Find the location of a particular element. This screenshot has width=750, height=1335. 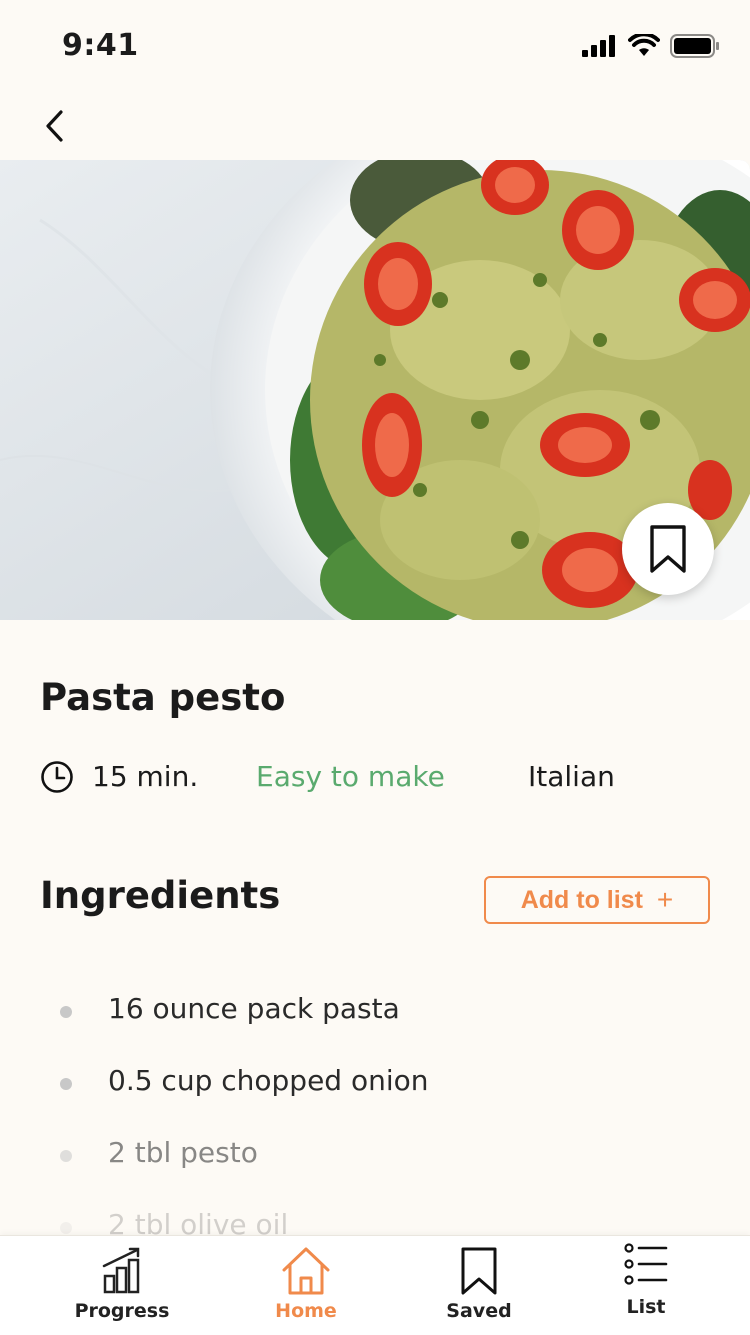

difficulty-label: Easy to make is located at coordinates (350, 776).